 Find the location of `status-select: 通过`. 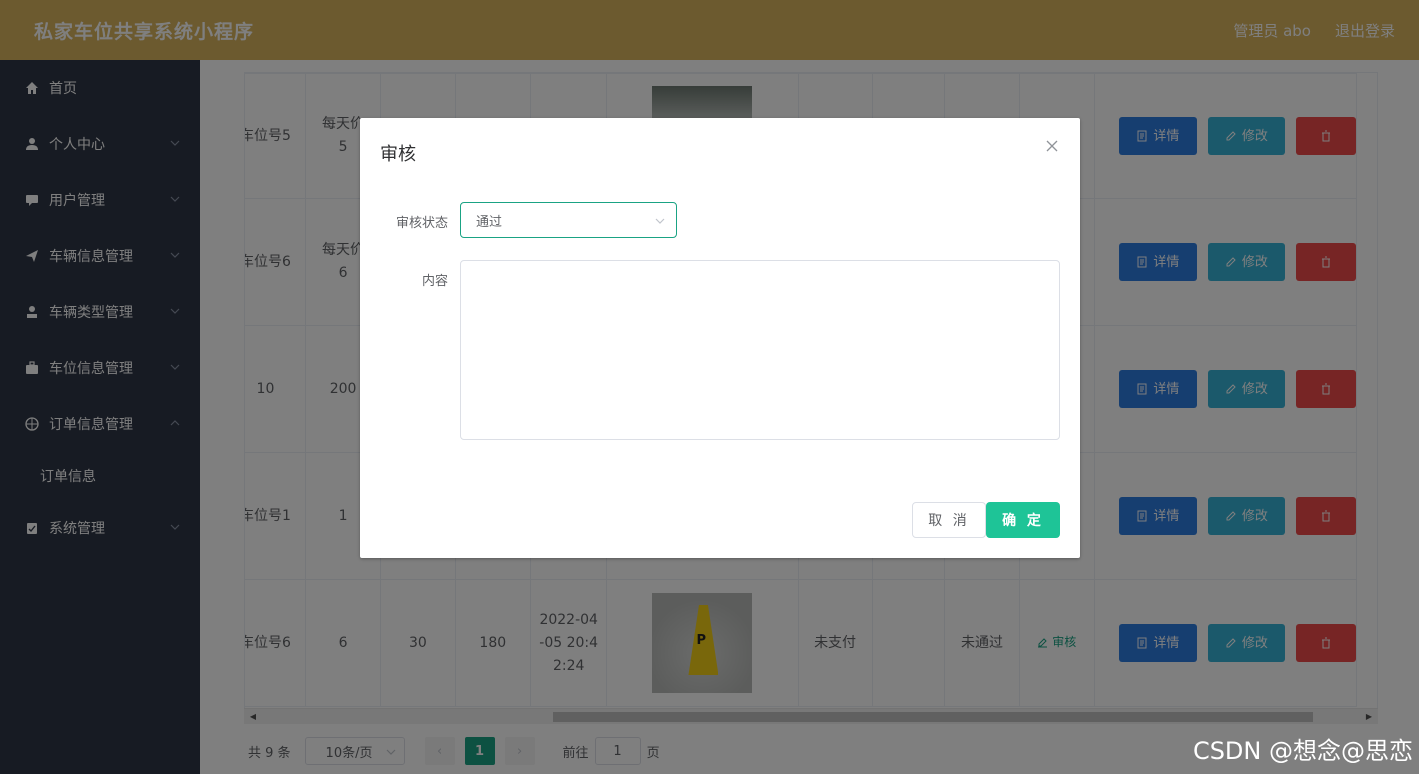

status-select: 通过 is located at coordinates (568, 220).